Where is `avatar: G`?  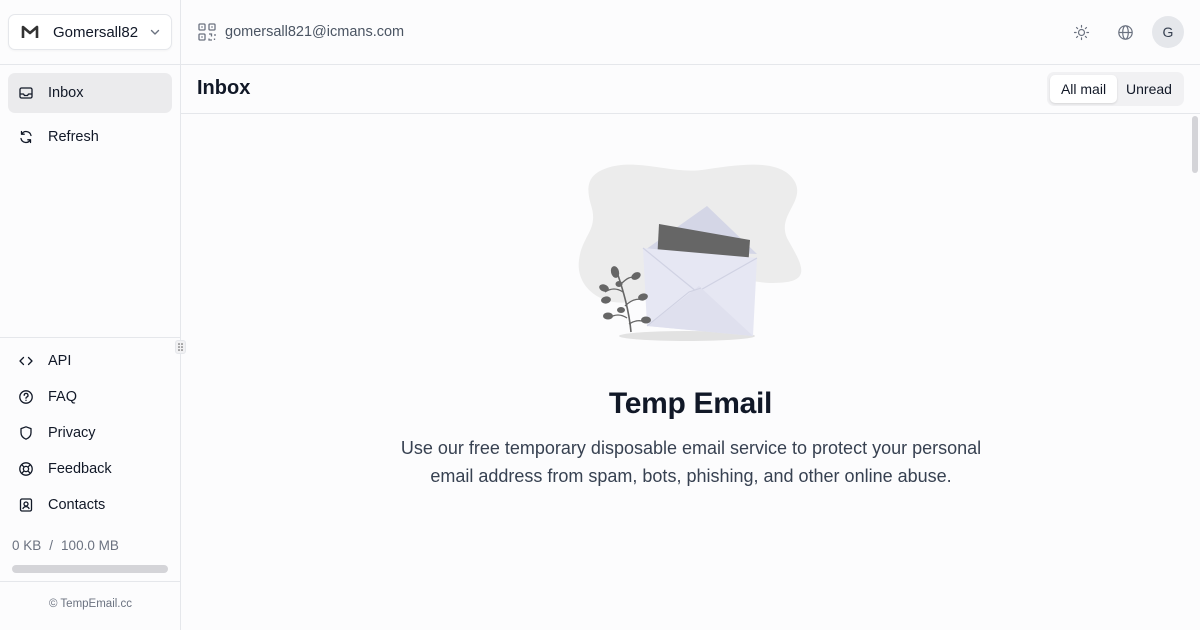 avatar: G is located at coordinates (1168, 32).